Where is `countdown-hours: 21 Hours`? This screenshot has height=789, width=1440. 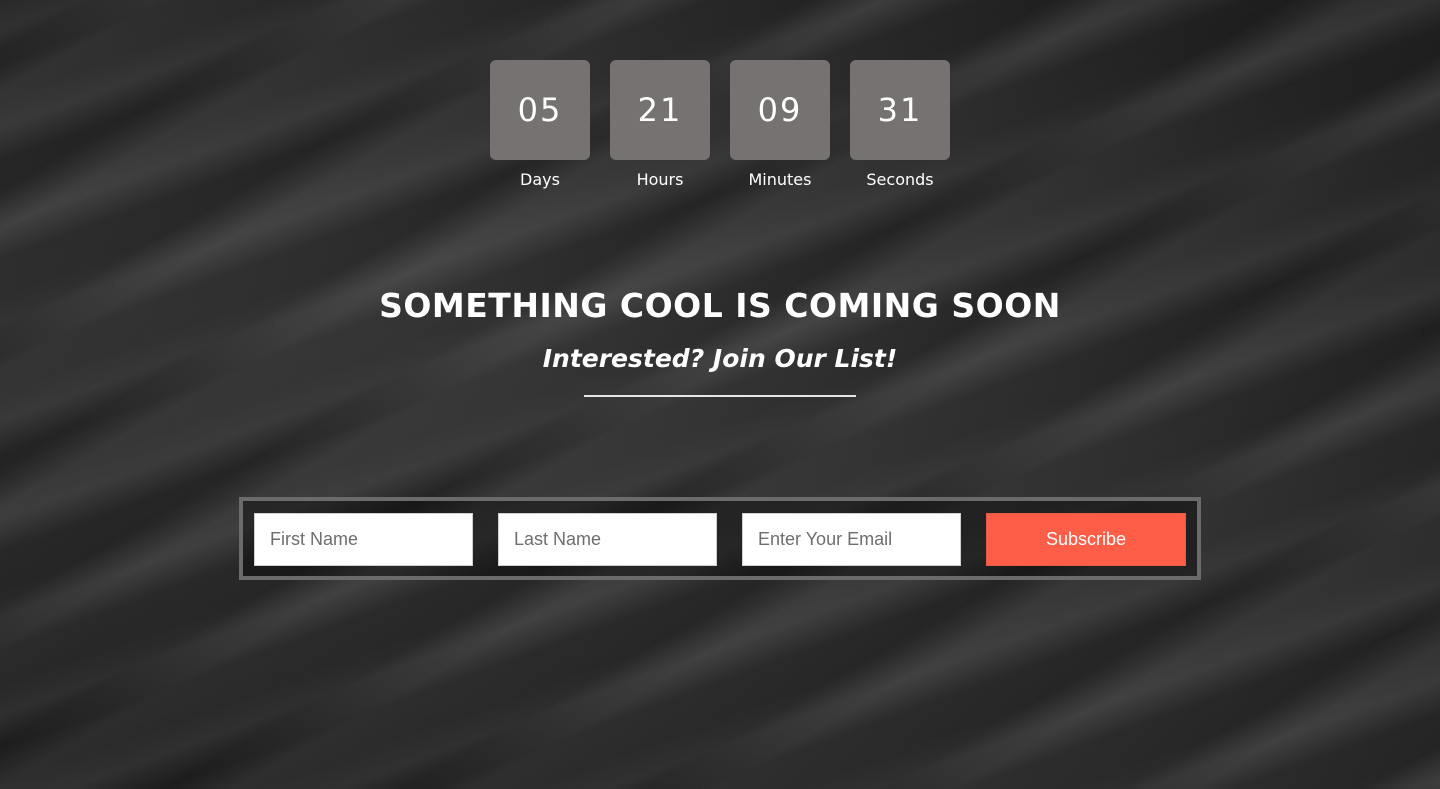
countdown-hours: 21 Hours is located at coordinates (660, 124).